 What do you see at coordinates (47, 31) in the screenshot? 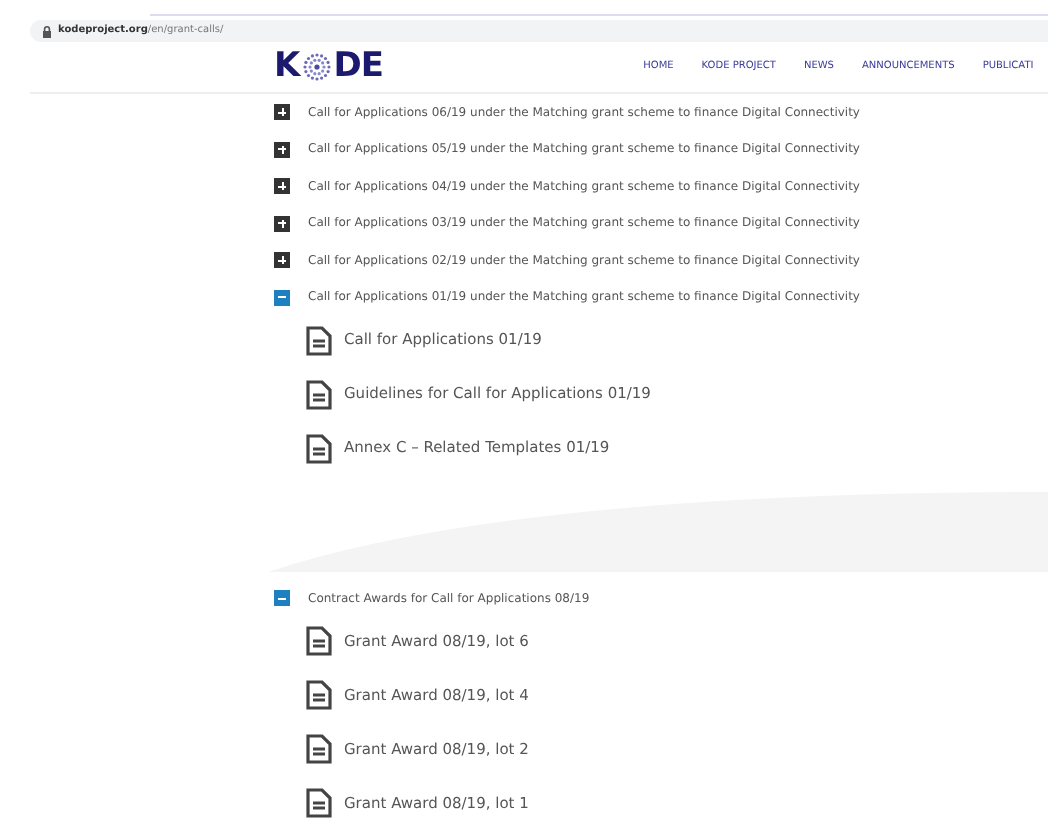
I see `lock-icon` at bounding box center [47, 31].